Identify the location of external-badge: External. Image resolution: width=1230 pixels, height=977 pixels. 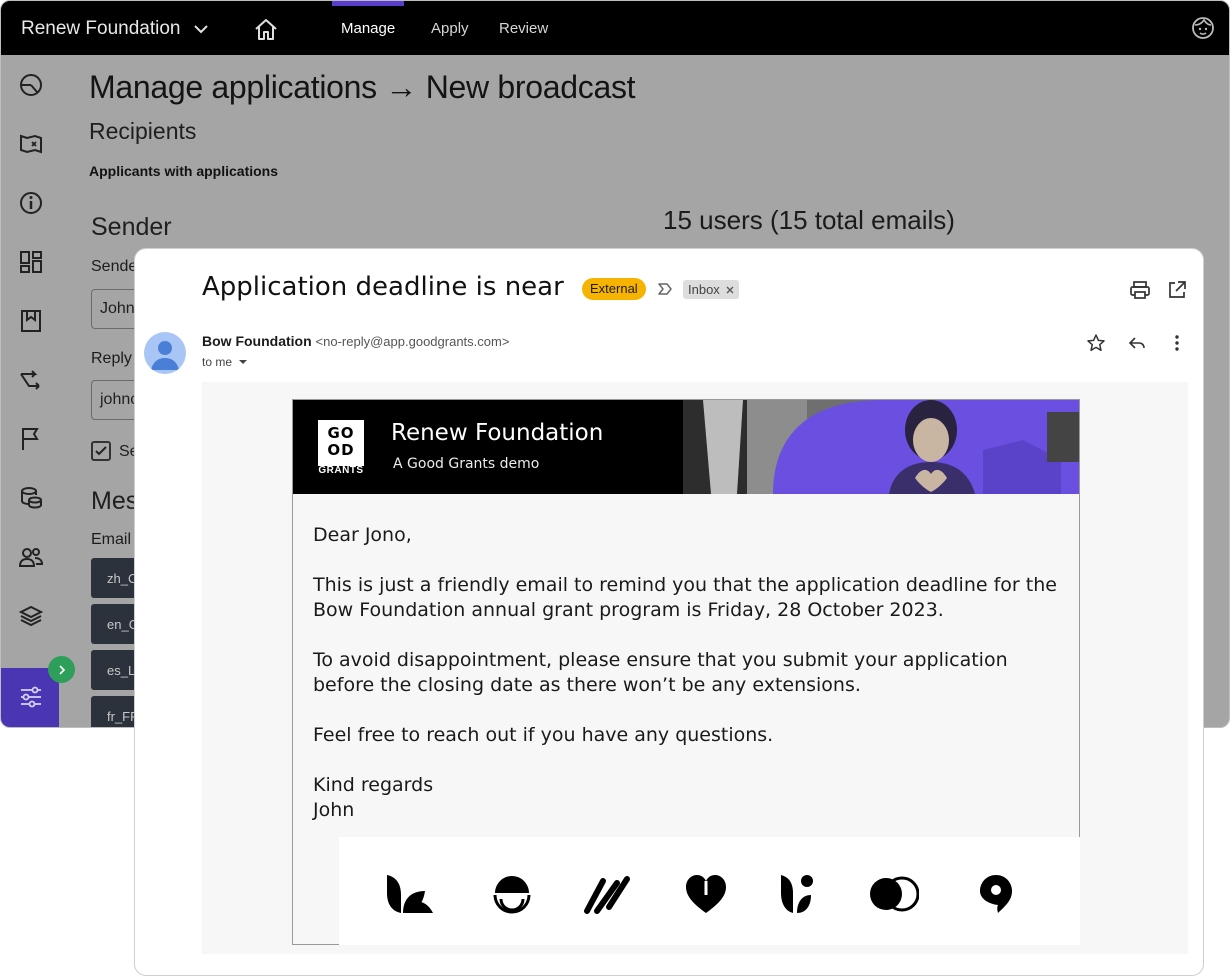
(614, 289).